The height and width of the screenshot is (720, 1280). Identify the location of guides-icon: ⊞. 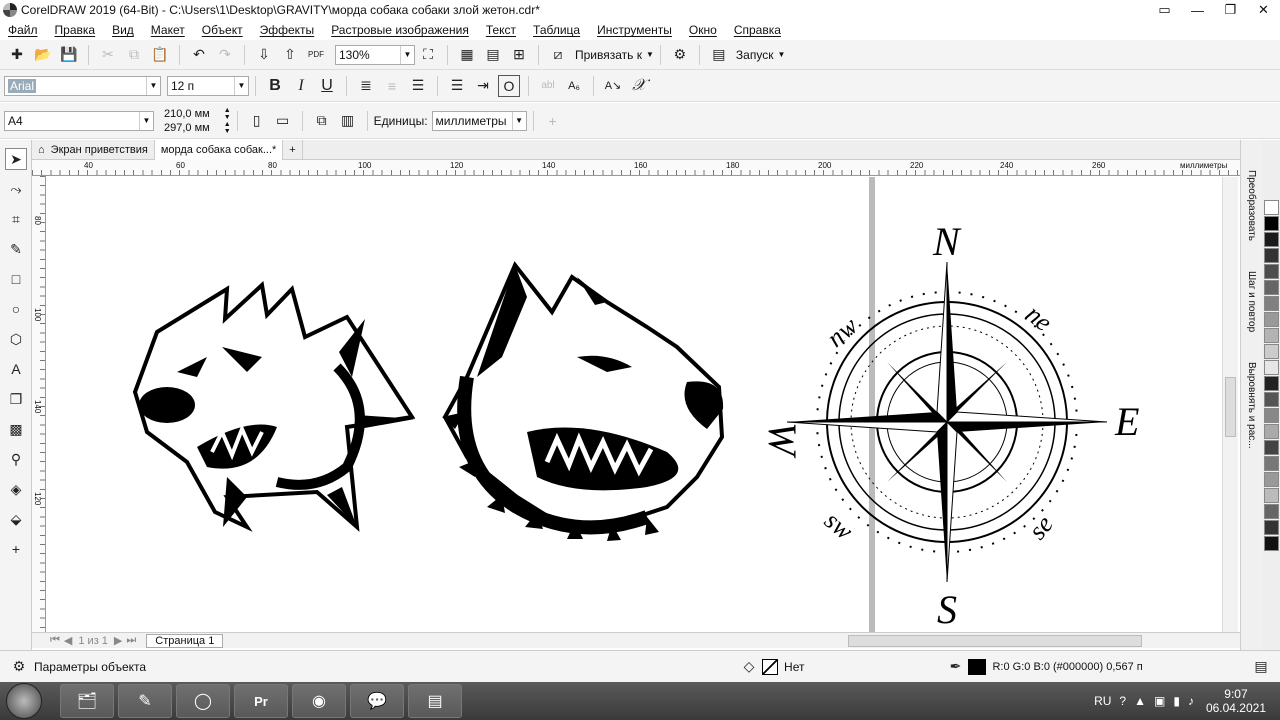
(519, 55).